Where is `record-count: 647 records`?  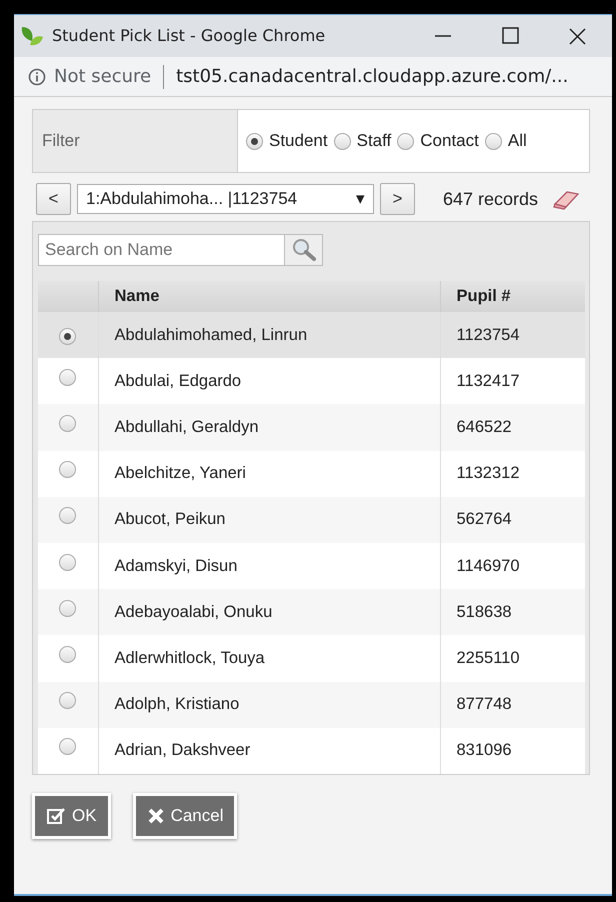
record-count: 647 records is located at coordinates (490, 199).